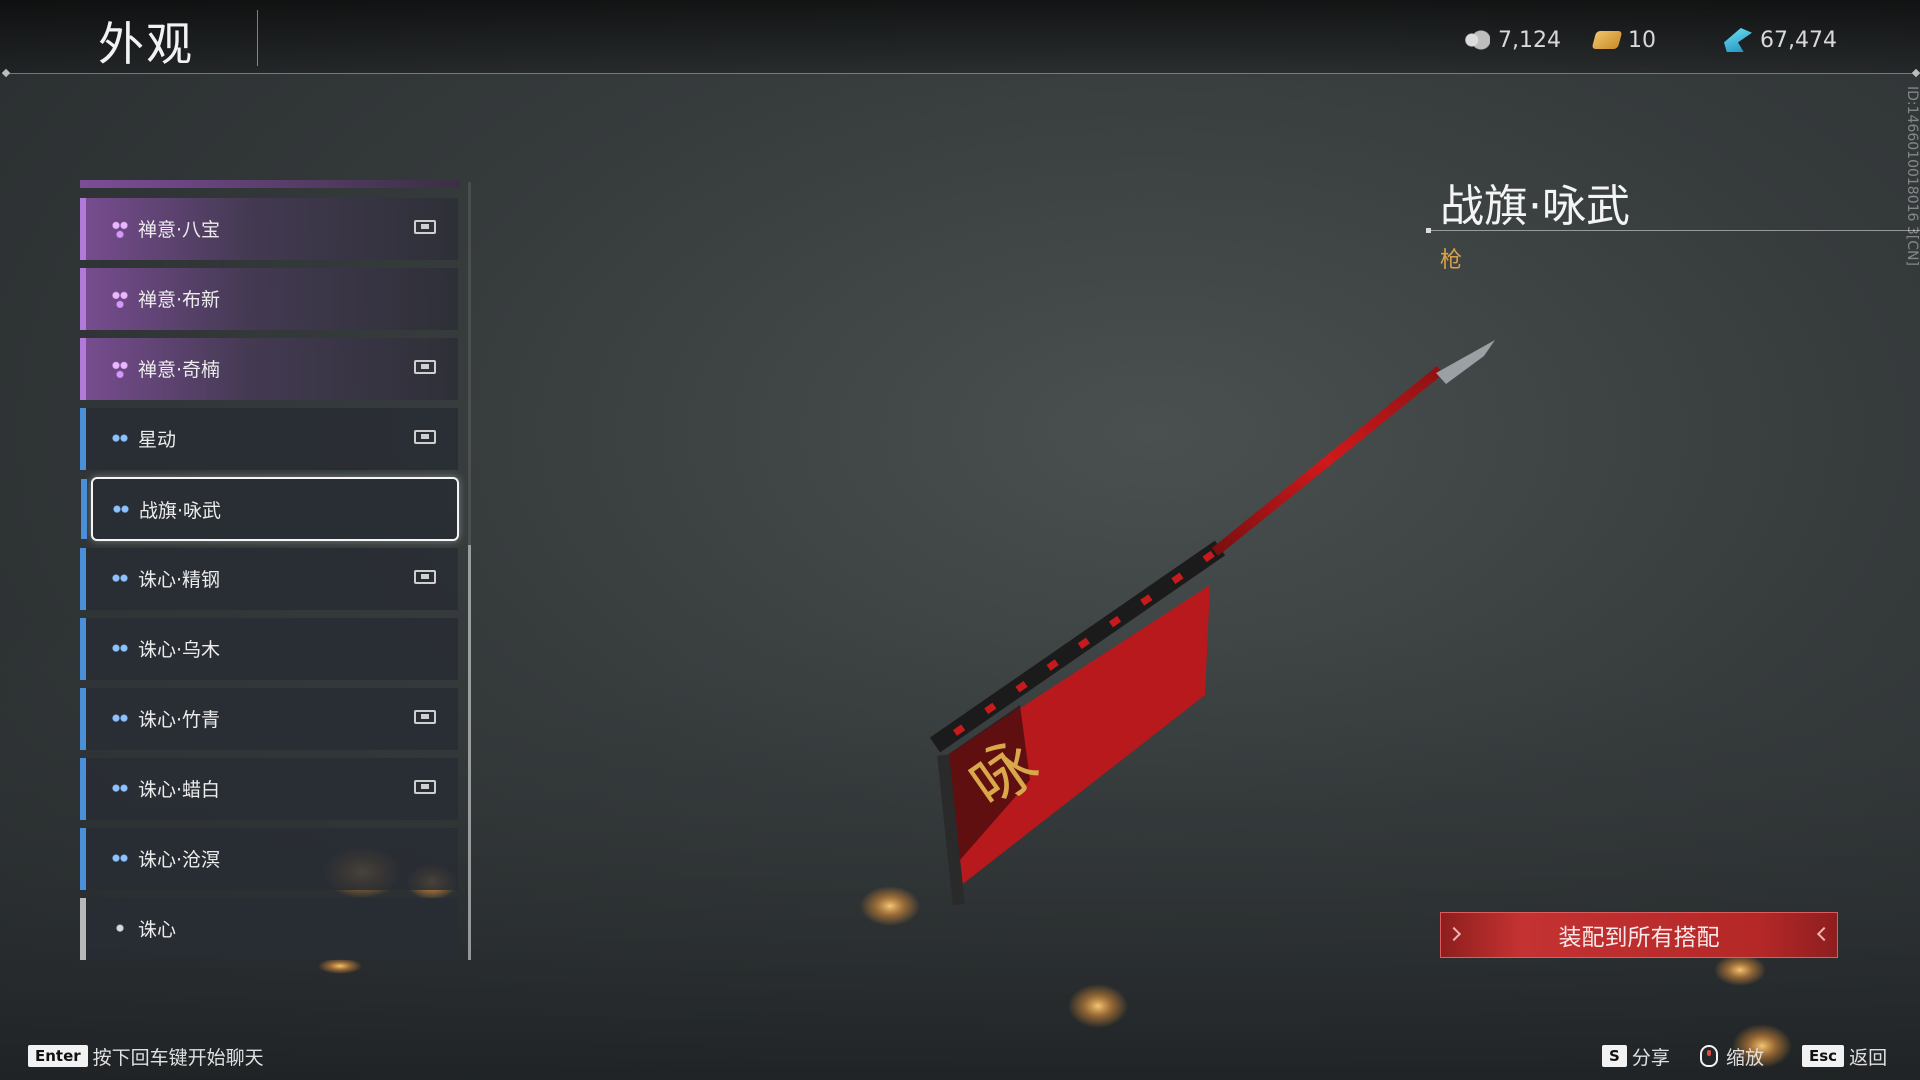 The height and width of the screenshot is (1080, 1920). I want to click on list-item: 禅意·布新, so click(269, 299).